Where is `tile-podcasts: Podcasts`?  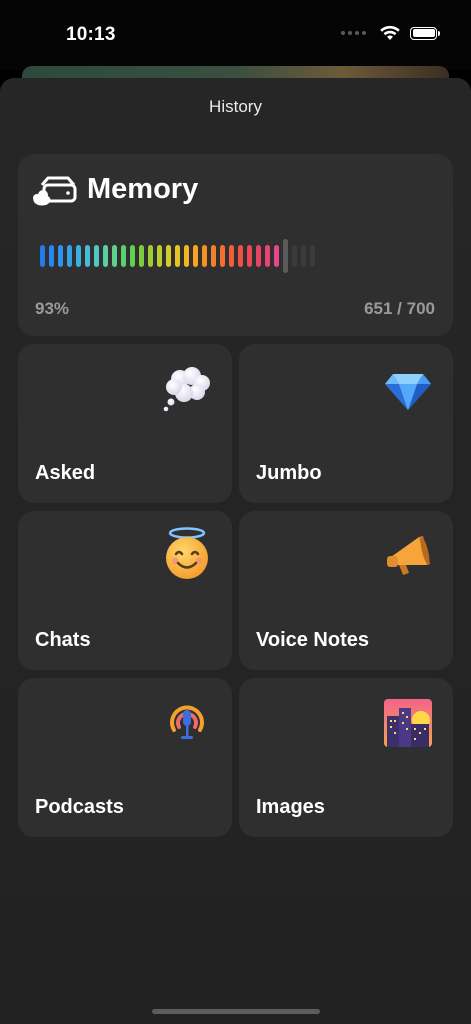
tile-podcasts: Podcasts is located at coordinates (125, 757).